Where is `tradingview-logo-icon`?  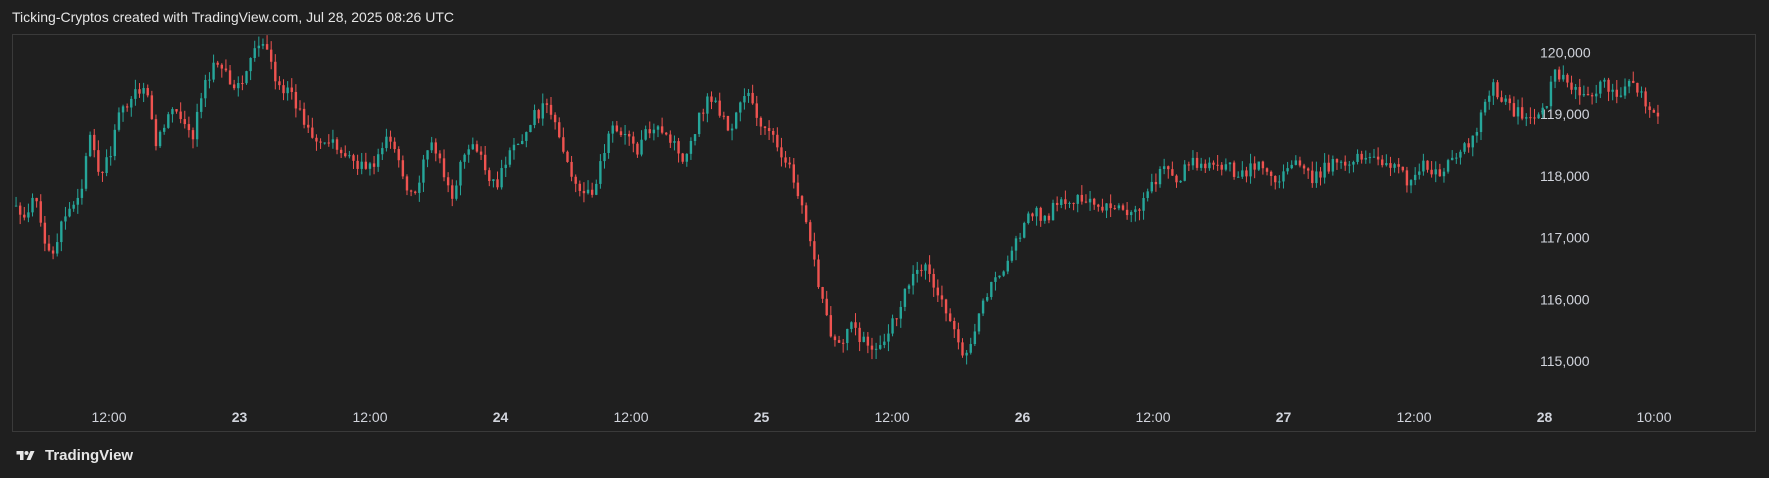 tradingview-logo-icon is located at coordinates (25, 455).